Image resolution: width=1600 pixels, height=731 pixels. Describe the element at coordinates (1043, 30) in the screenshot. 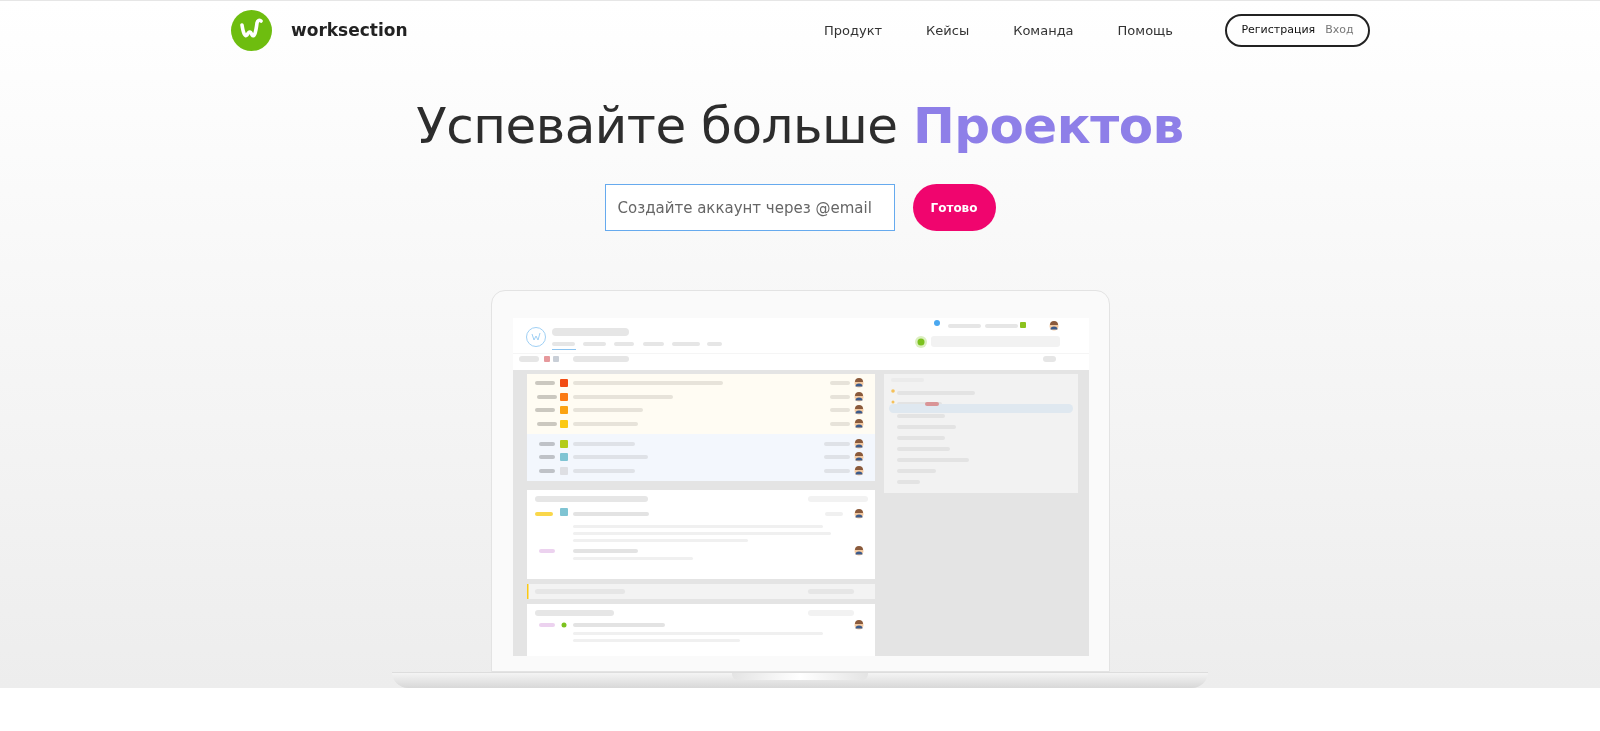

I see `nav-link: Команда` at that location.